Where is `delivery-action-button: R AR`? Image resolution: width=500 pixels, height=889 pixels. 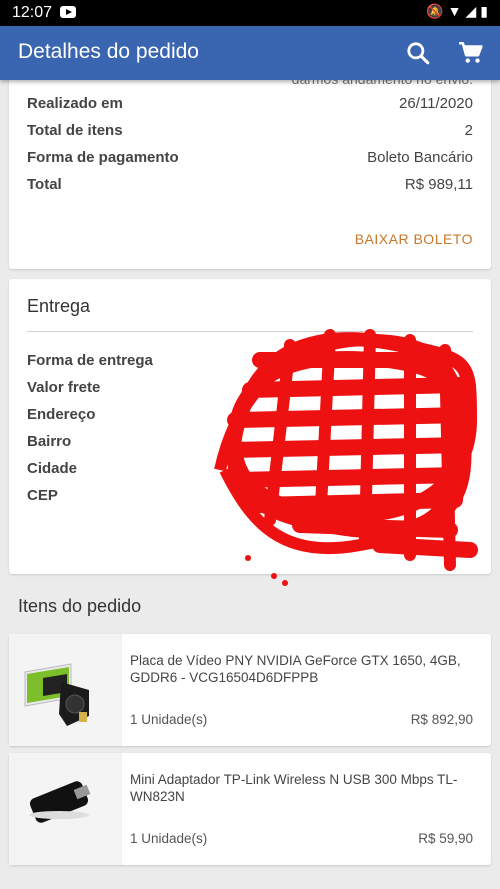
delivery-action-button: R AR is located at coordinates (443, 550).